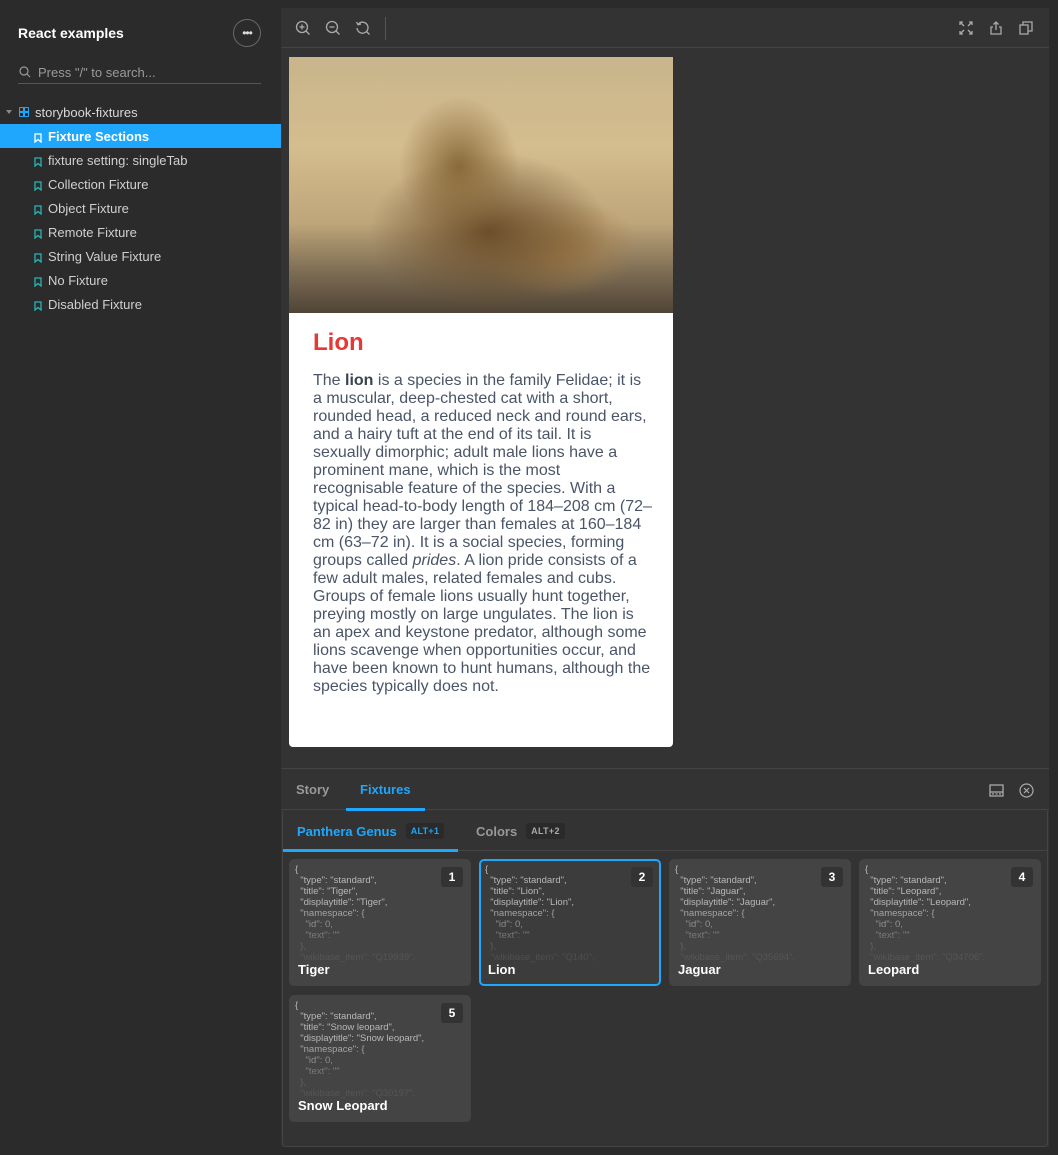 This screenshot has width=1058, height=1155. I want to click on zoom-out-button, so click(333, 28).